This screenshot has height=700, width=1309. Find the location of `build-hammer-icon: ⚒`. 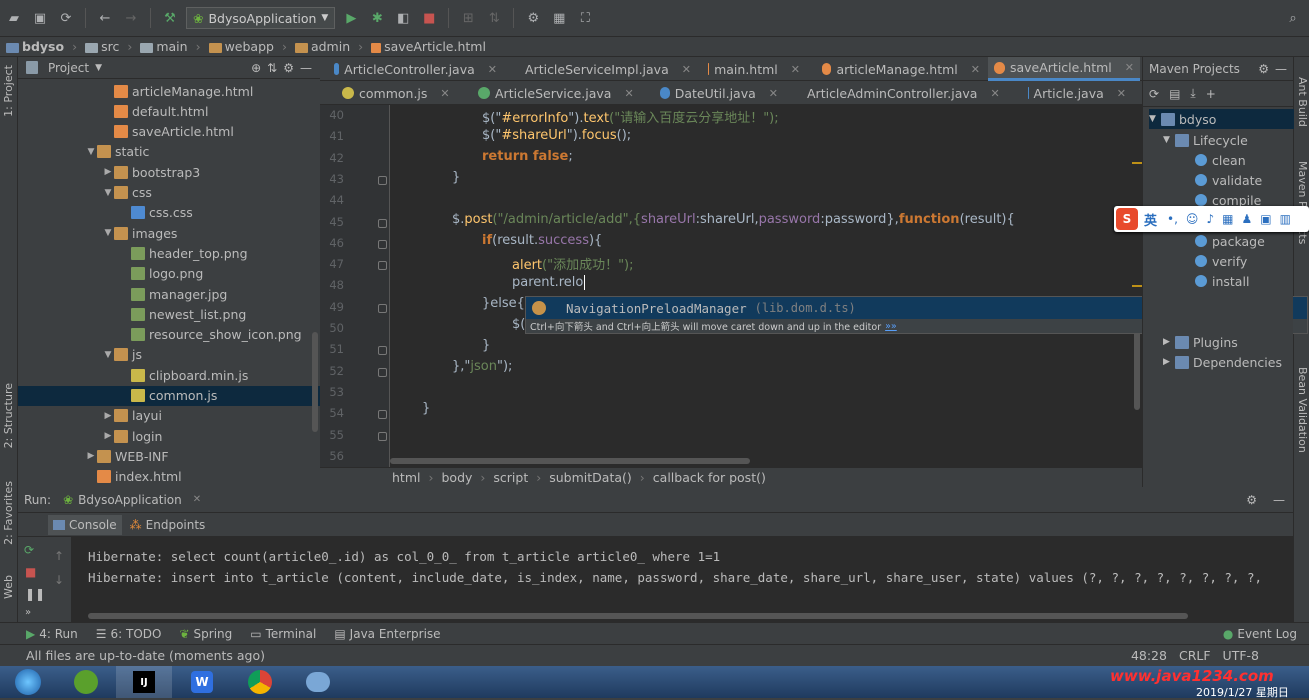

build-hammer-icon: ⚒ is located at coordinates (170, 18).